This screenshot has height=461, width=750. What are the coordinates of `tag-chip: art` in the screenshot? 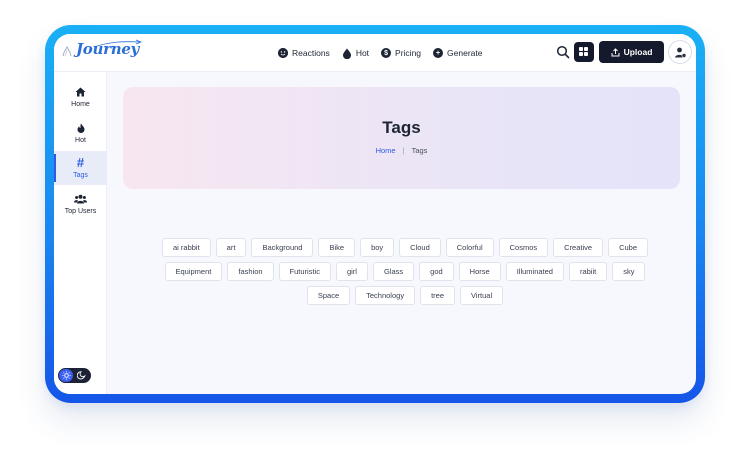 It's located at (231, 247).